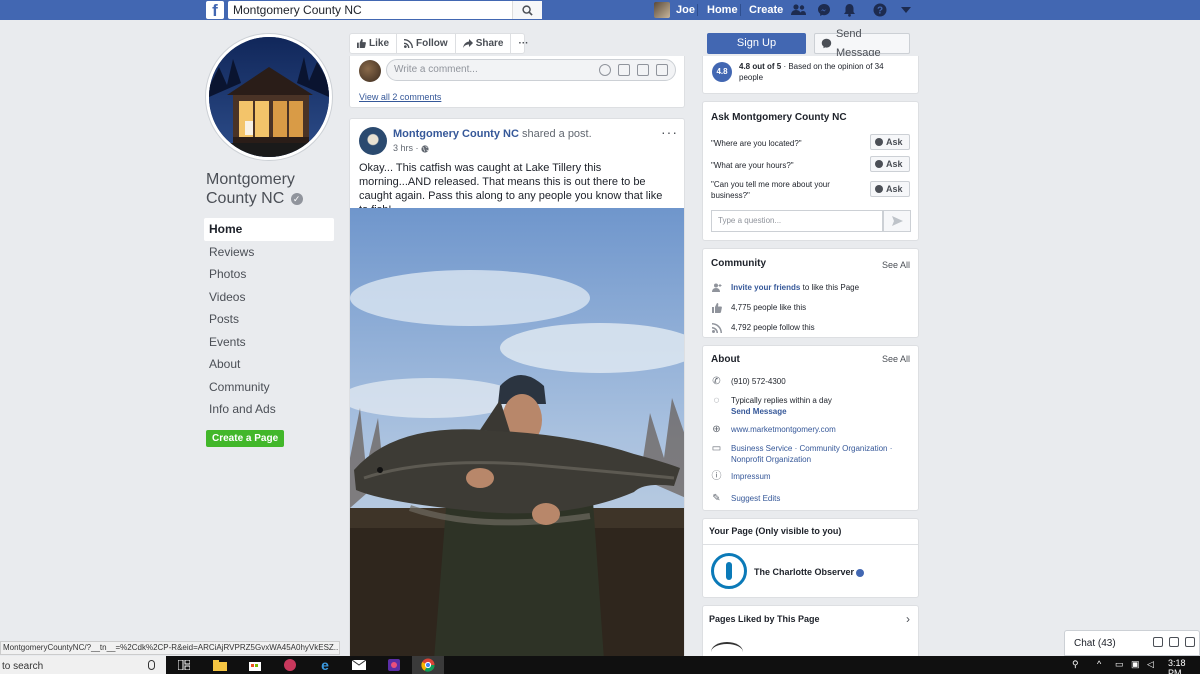  What do you see at coordinates (426, 43) in the screenshot?
I see `follow-page-button: Follow` at bounding box center [426, 43].